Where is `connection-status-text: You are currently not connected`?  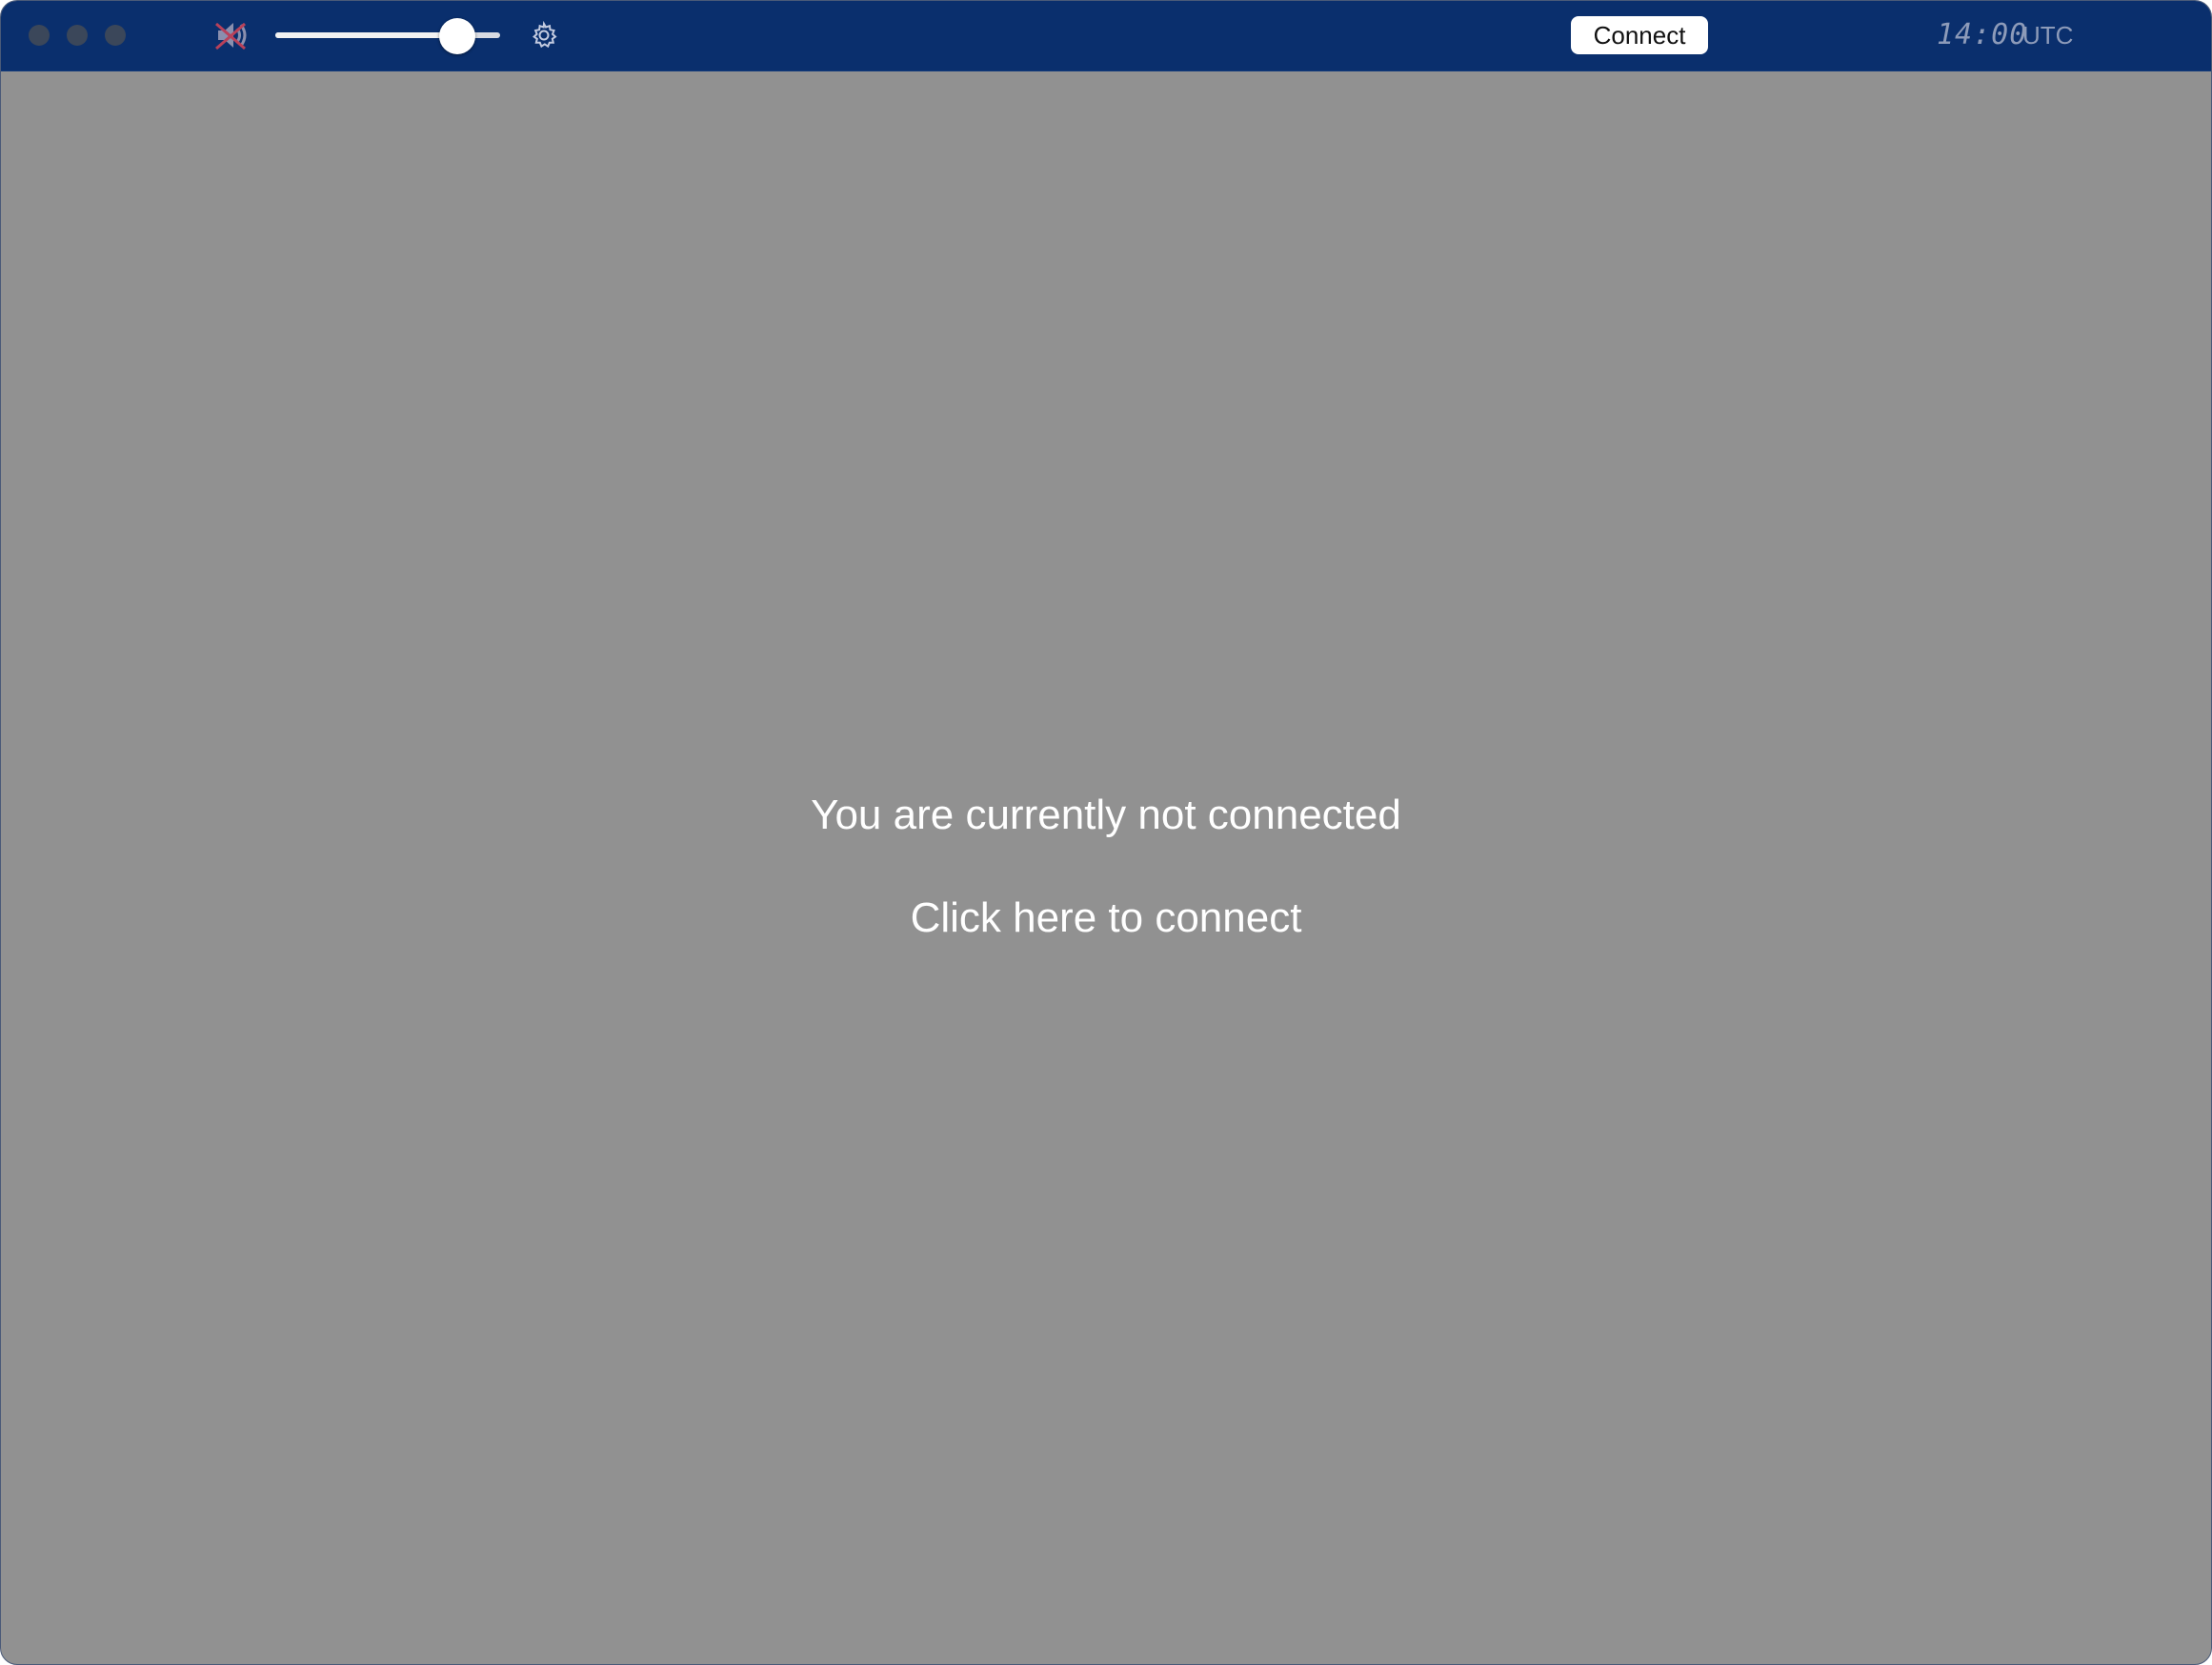
connection-status-text: You are currently not connected is located at coordinates (1106, 815).